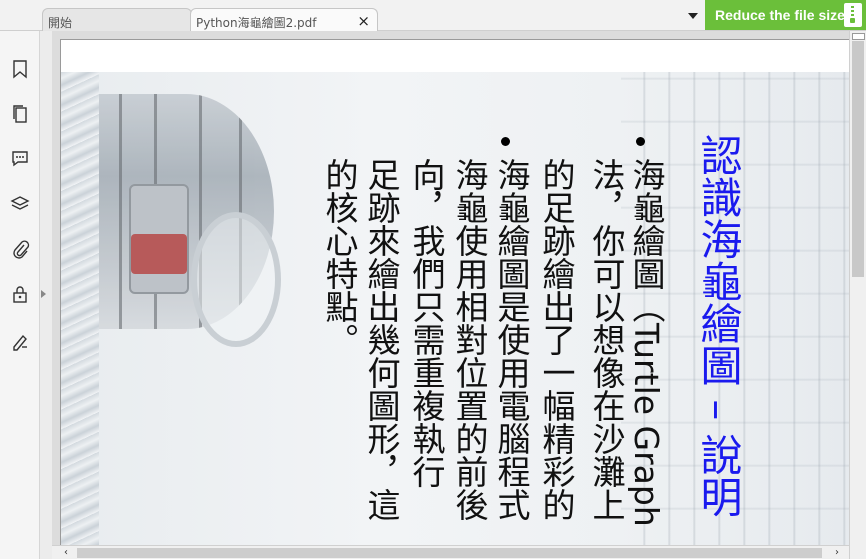 Image resolution: width=866 pixels, height=559 pixels. I want to click on paragraph-2-line-3: 海龜使用相對位置的前後, so click(469, 339).